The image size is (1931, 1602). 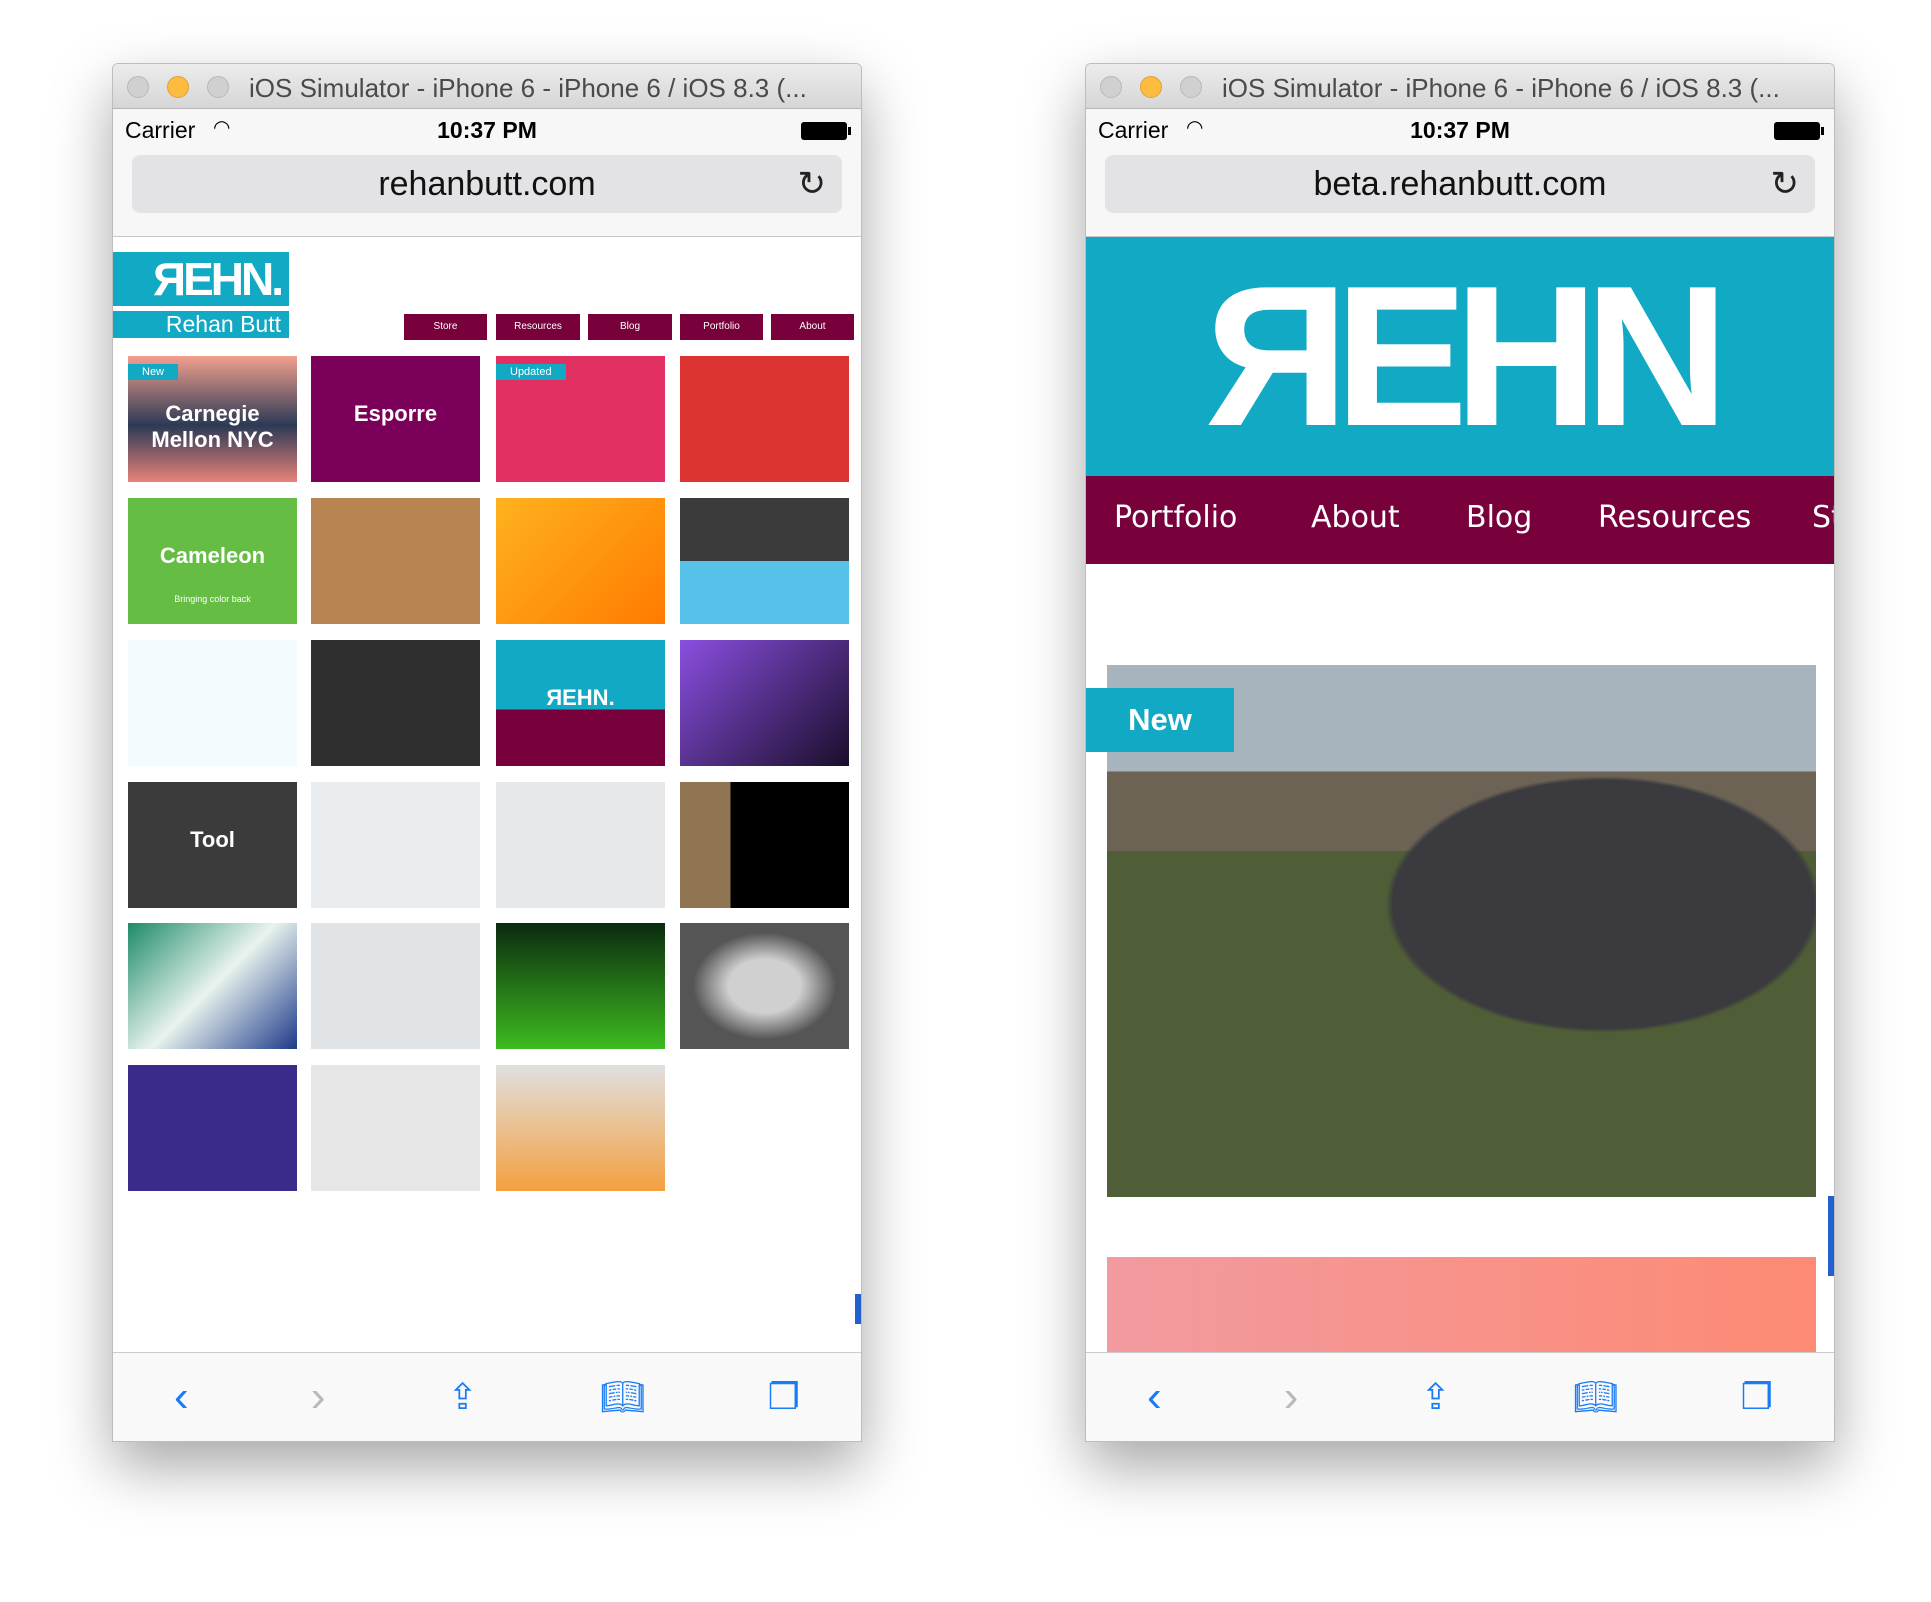 I want to click on url-text: rehanbutt.com, so click(x=487, y=184).